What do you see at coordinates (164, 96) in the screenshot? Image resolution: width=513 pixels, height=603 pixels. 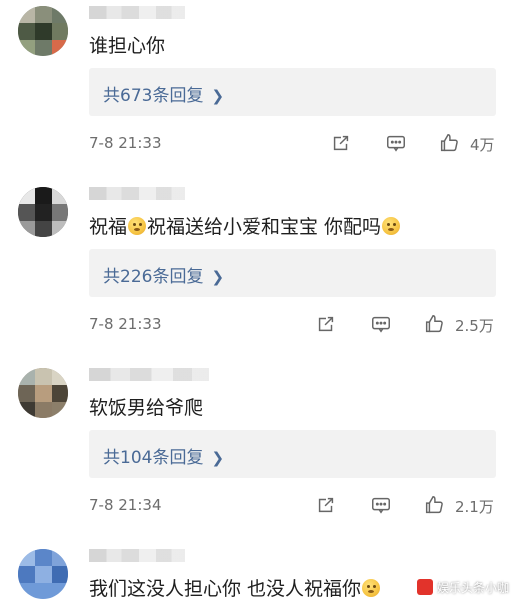 I see `reply-count-label: 共673条回复 ❯` at bounding box center [164, 96].